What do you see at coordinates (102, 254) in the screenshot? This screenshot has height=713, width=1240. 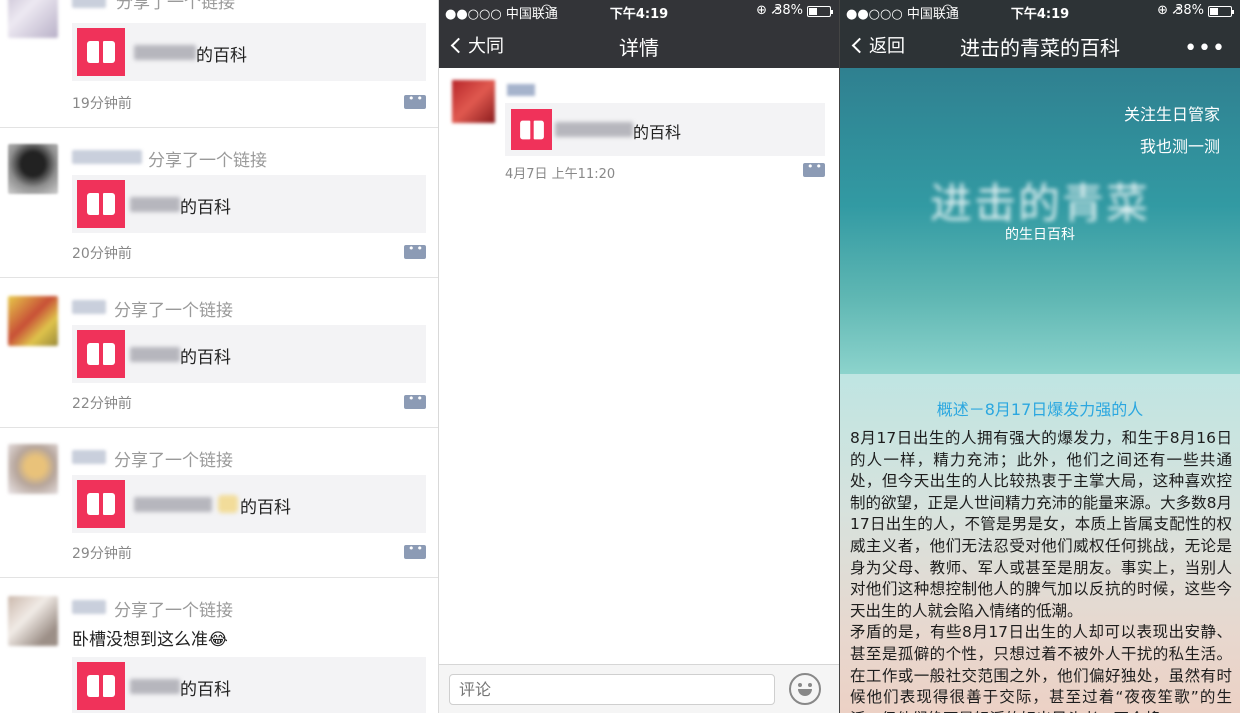 I see `timestamp: 20分钟前` at bounding box center [102, 254].